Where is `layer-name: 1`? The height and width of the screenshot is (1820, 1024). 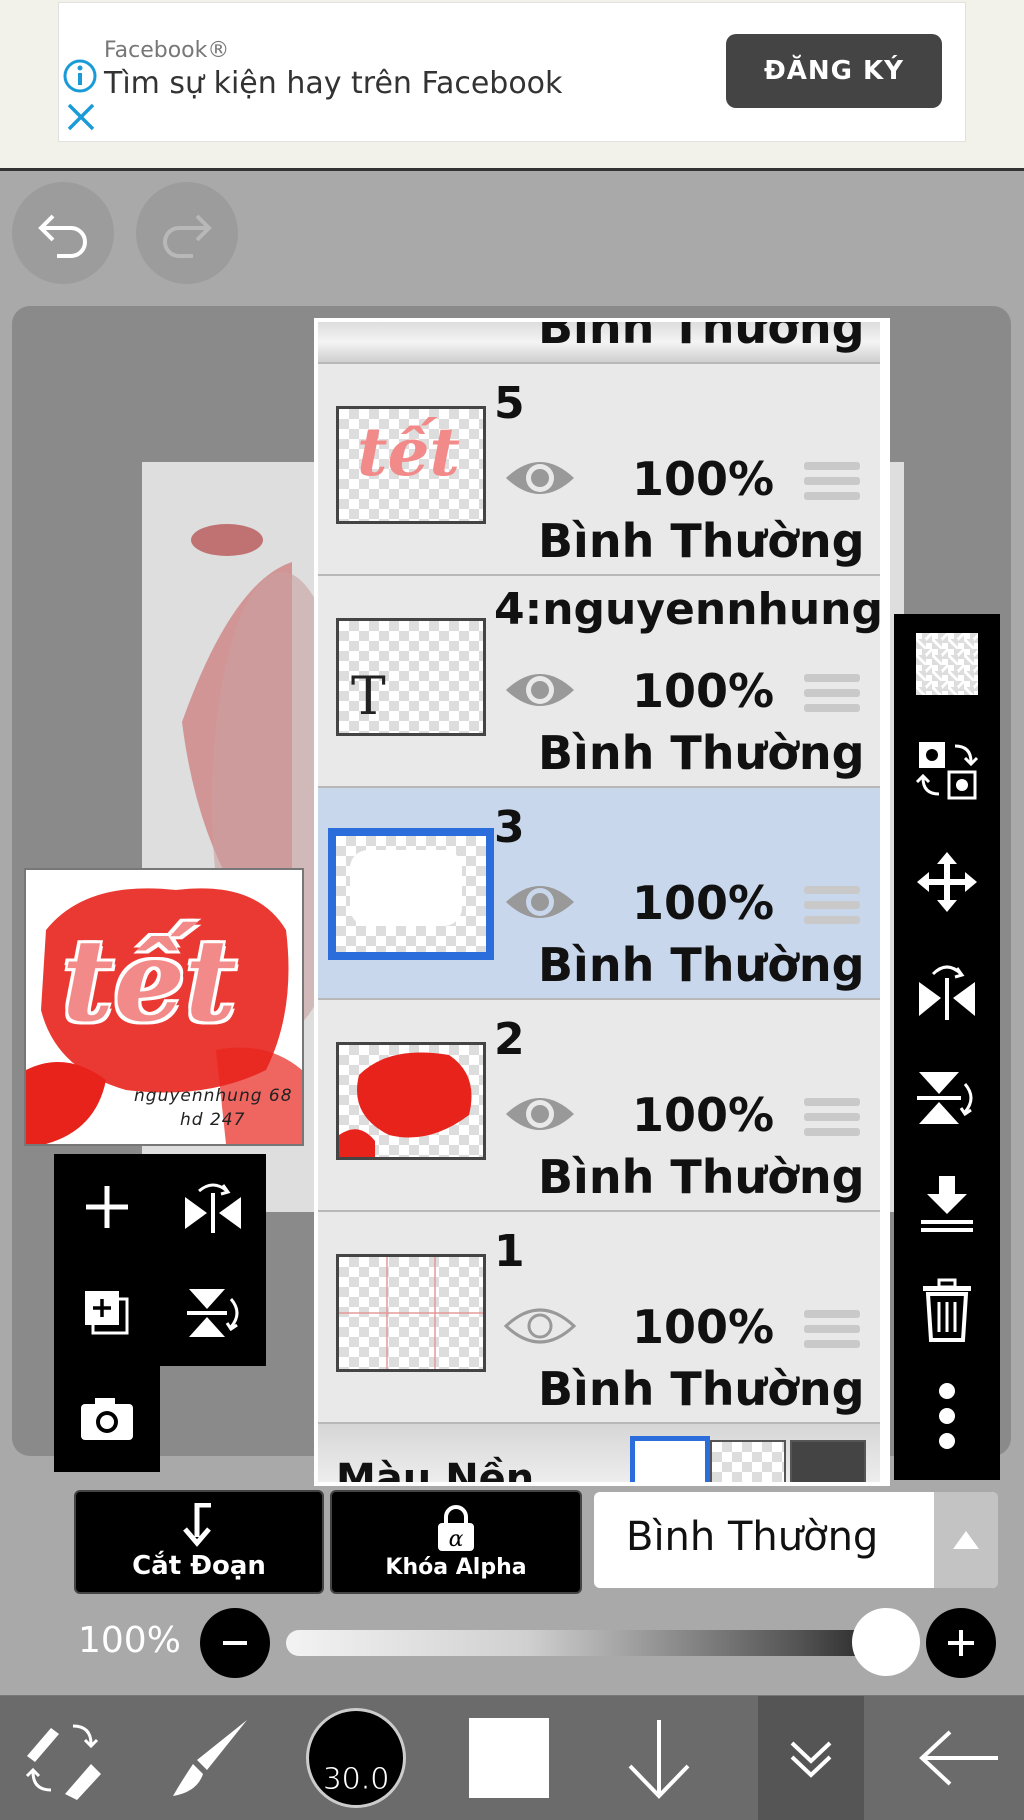 layer-name: 1 is located at coordinates (509, 1251).